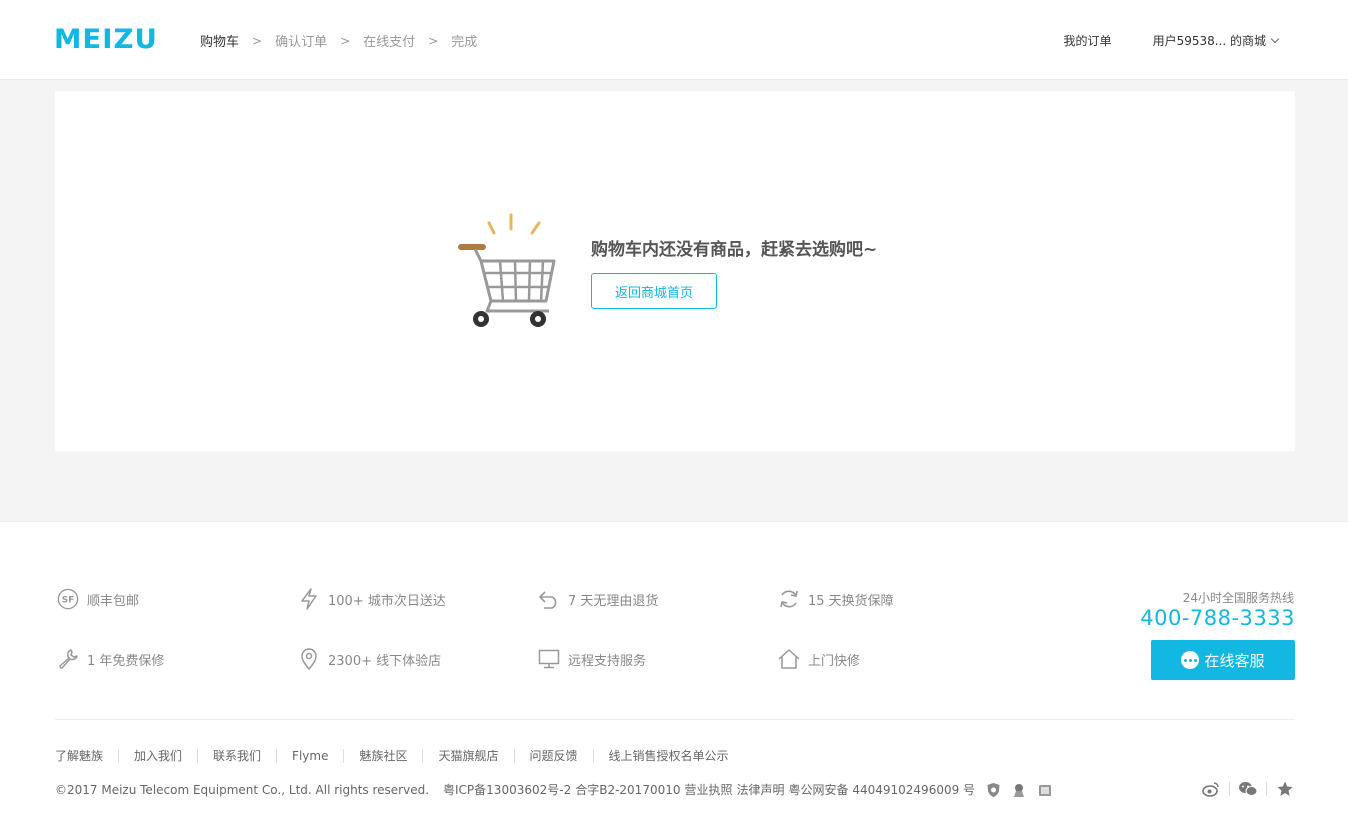 This screenshot has height=816, width=1348. Describe the element at coordinates (851, 601) in the screenshot. I see `service-label: 15 天换货保障` at that location.